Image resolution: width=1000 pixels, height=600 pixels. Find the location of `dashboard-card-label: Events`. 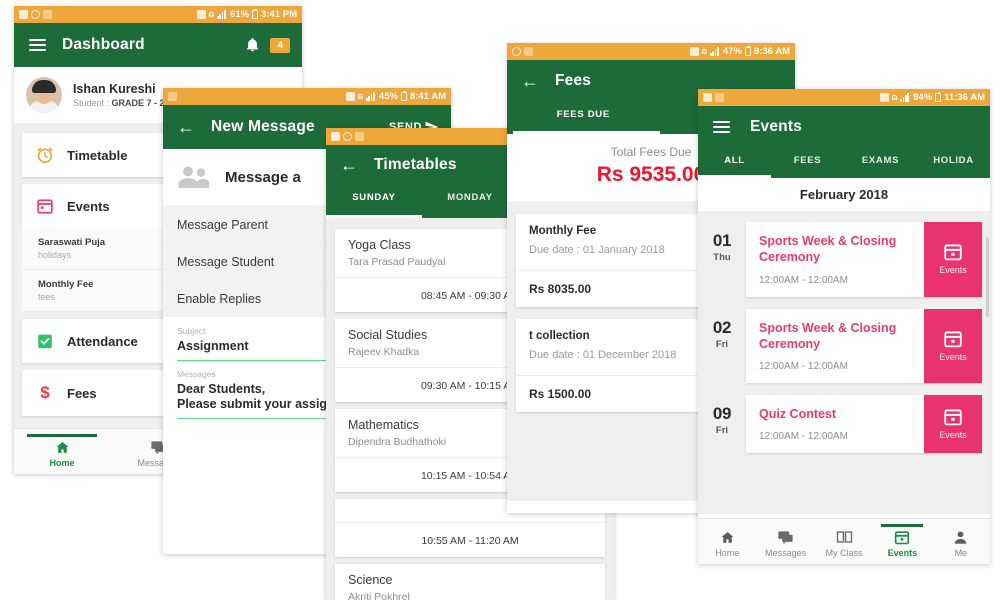

dashboard-card-label: Events is located at coordinates (88, 206).